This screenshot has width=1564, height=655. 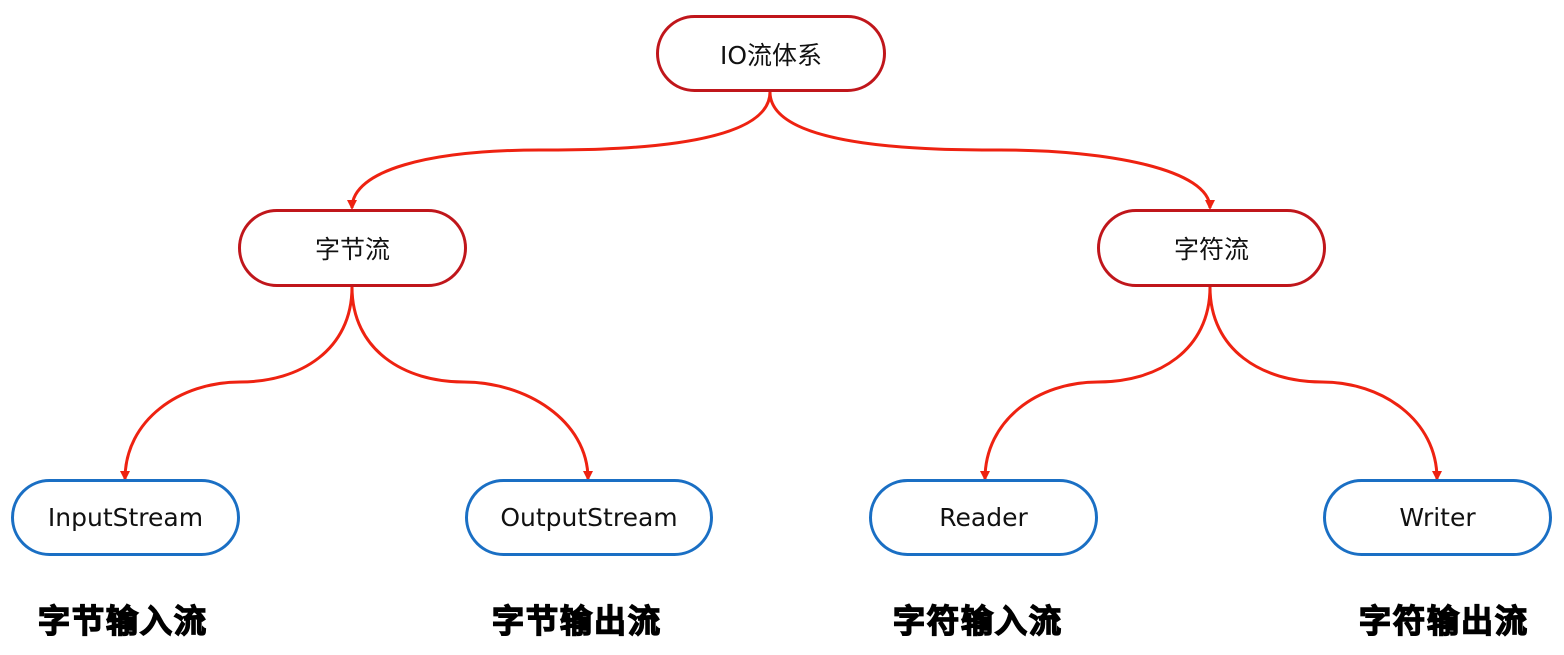 What do you see at coordinates (123, 620) in the screenshot?
I see `byte-input-stream-caption: 字节输入流` at bounding box center [123, 620].